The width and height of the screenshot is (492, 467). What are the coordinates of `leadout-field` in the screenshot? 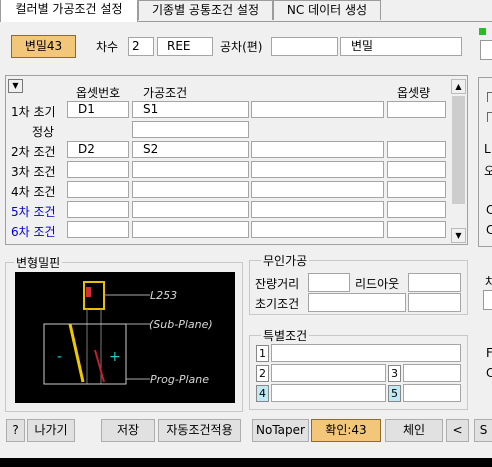 It's located at (434, 282).